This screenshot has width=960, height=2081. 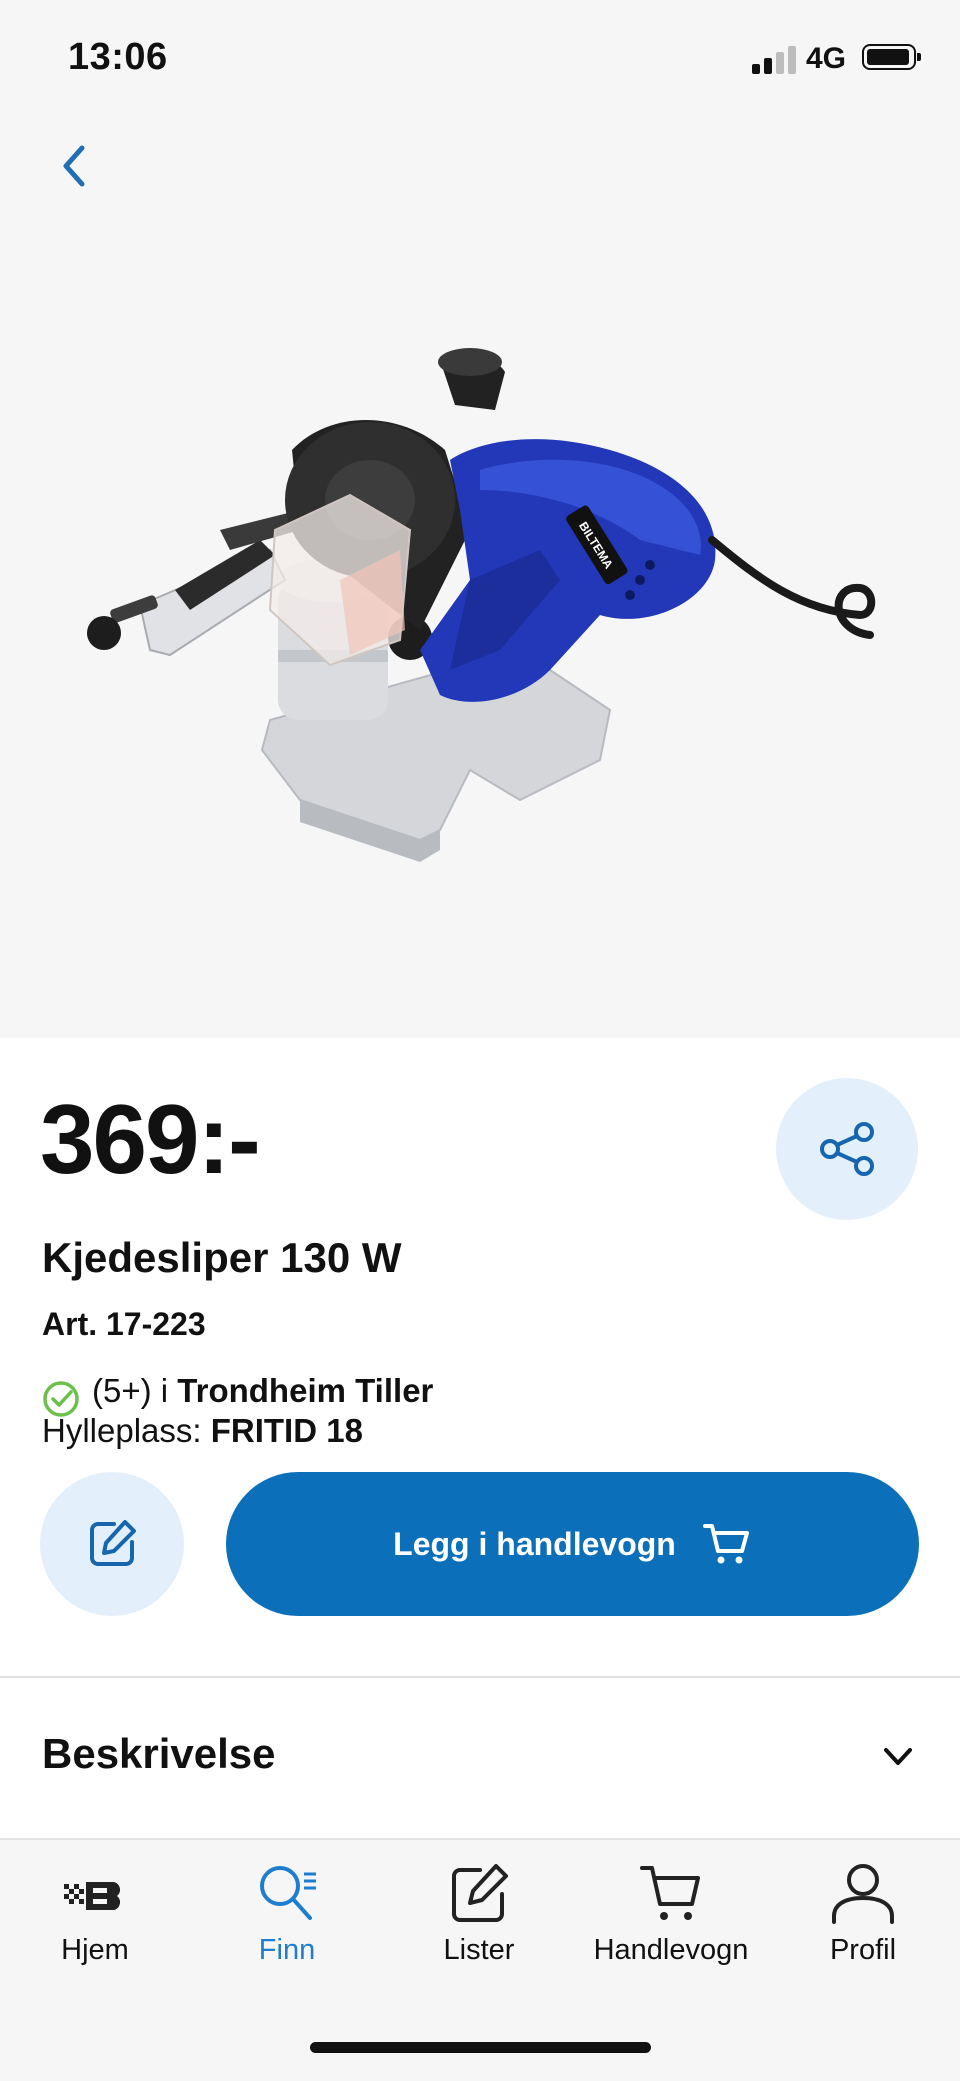 I want to click on store-name: Trondheim Tiller, so click(x=305, y=1390).